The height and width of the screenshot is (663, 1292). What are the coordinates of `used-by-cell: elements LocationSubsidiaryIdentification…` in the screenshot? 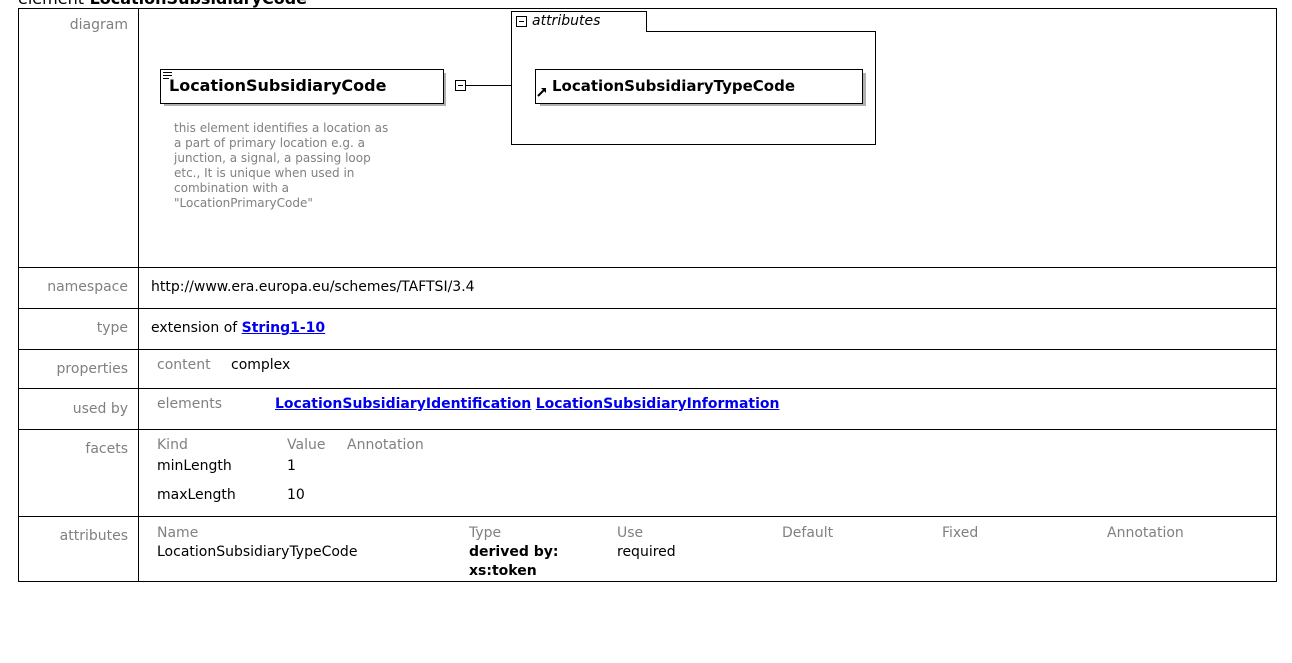 It's located at (707, 409).